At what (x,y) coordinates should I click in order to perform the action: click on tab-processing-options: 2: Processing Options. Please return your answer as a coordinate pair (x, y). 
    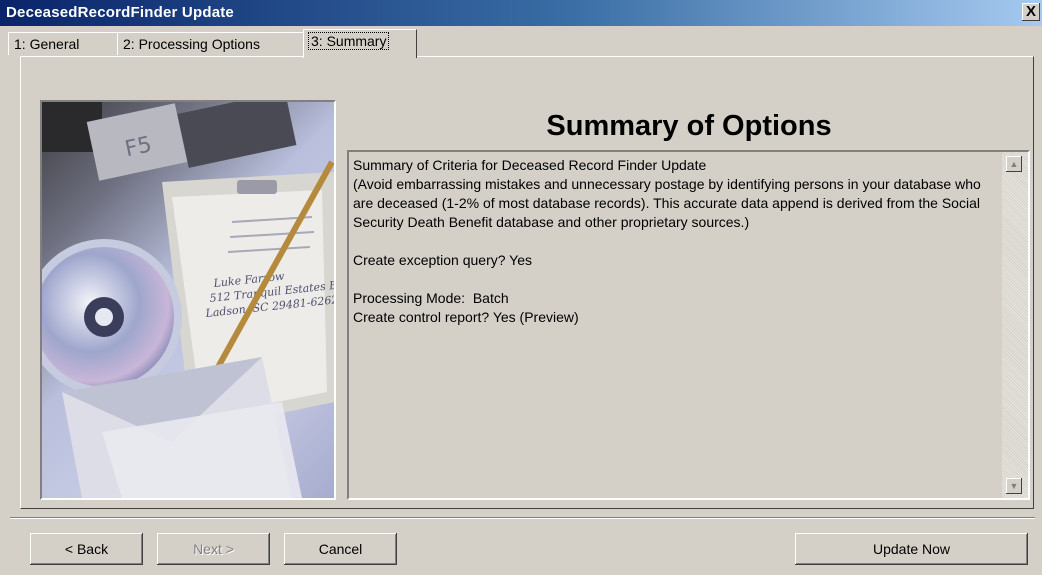
    Looking at the image, I should click on (213, 43).